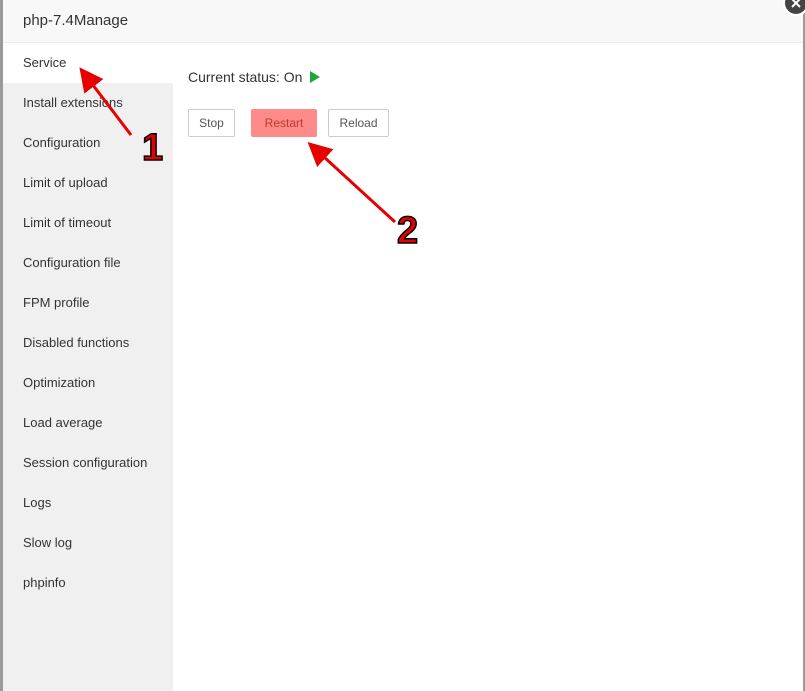 Image resolution: width=805 pixels, height=691 pixels. I want to click on sidebar-item-optimization: Optimization, so click(88, 383).